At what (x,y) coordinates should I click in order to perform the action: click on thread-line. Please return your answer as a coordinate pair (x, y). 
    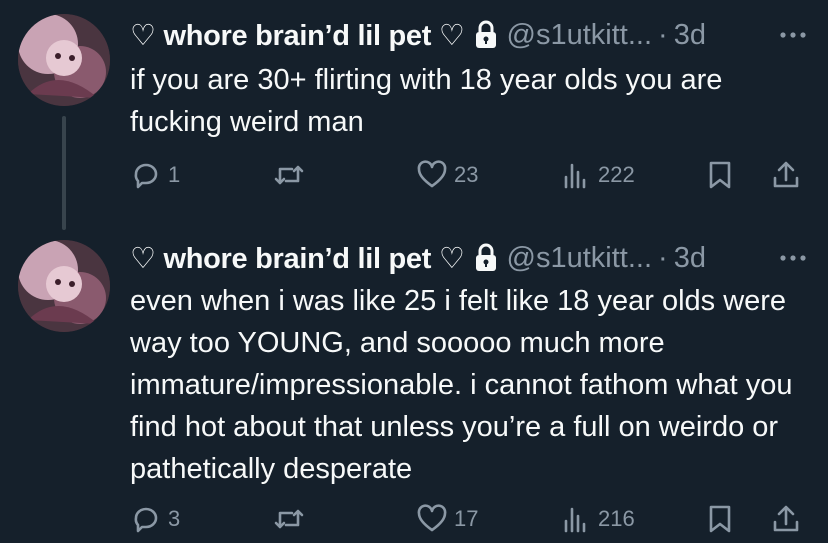
    Looking at the image, I should click on (64, 173).